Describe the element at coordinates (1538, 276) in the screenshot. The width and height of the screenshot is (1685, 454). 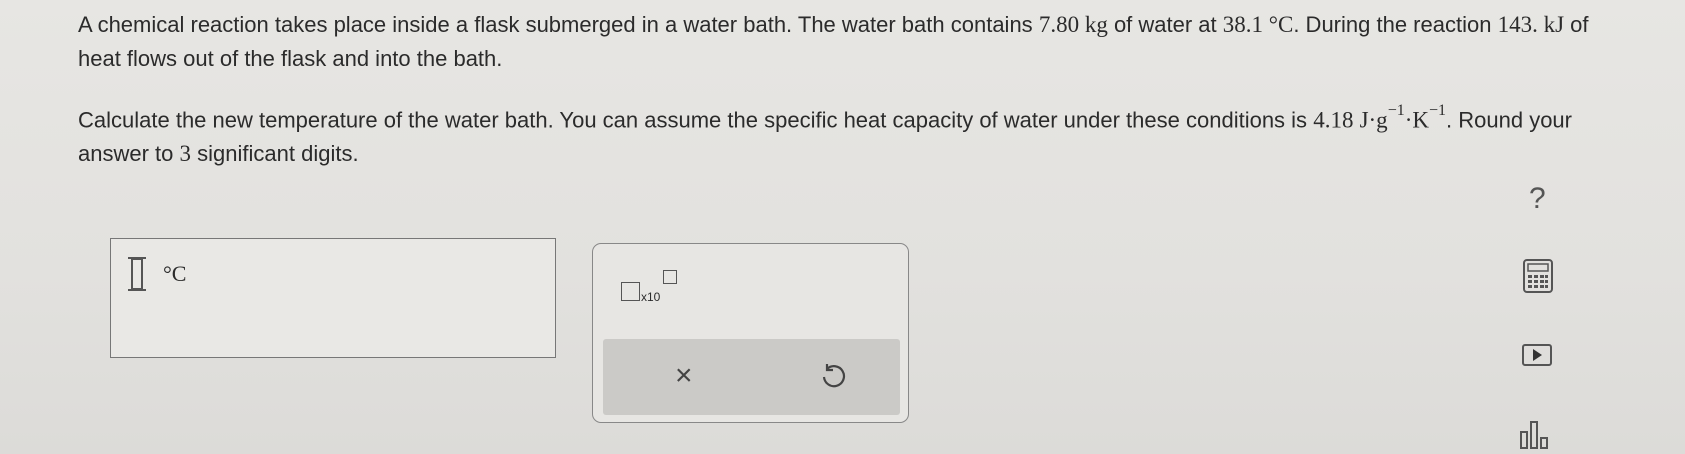
I see `calculator-icon` at that location.